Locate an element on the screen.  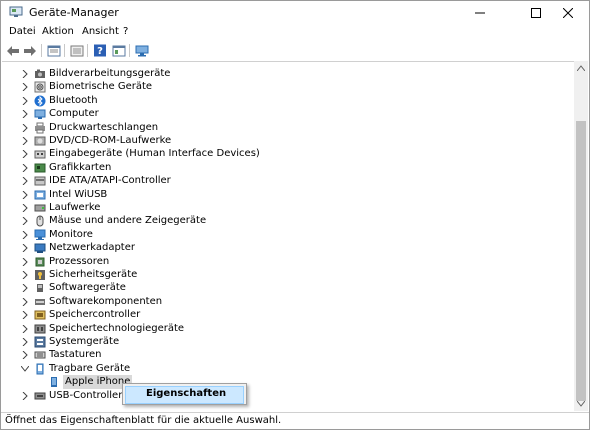
tree-category: Tastaturen is located at coordinates (282, 355).